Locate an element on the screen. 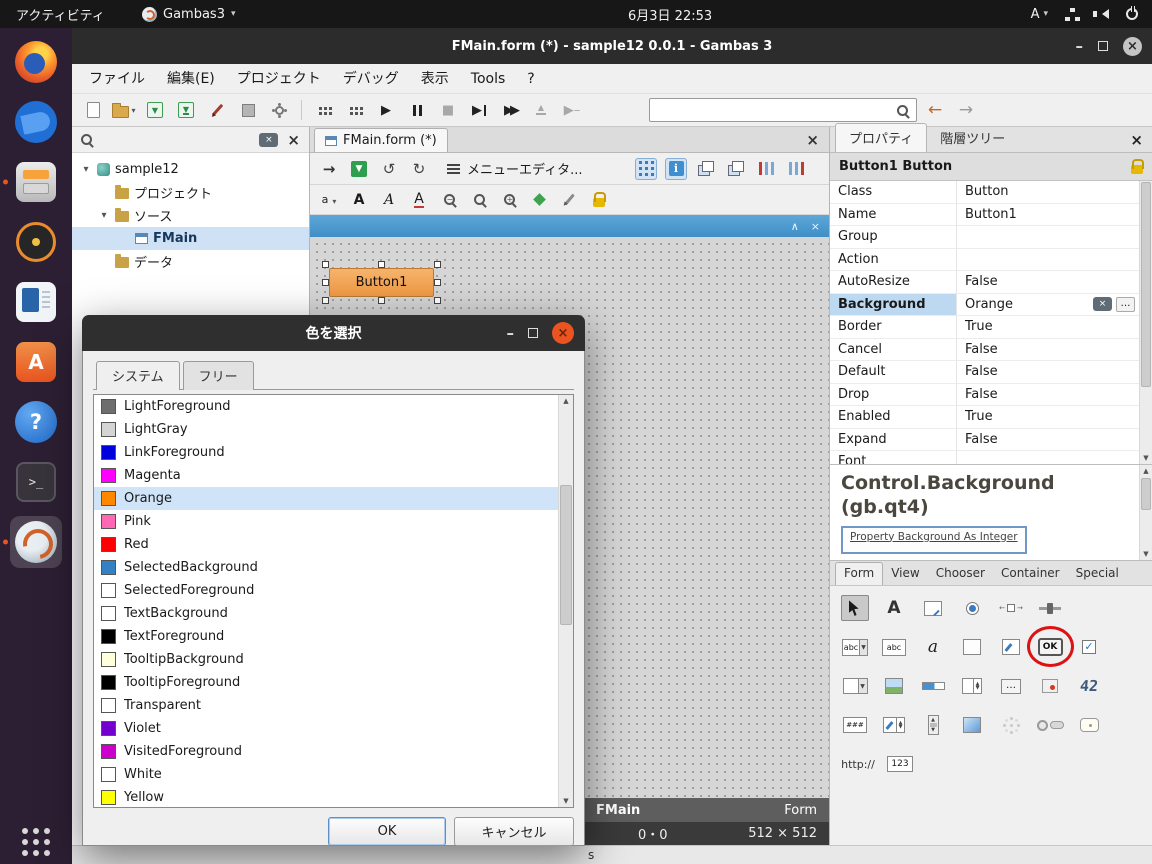 Image resolution: width=1152 pixels, height=864 pixels. minimize-button is located at coordinates (1080, 46).